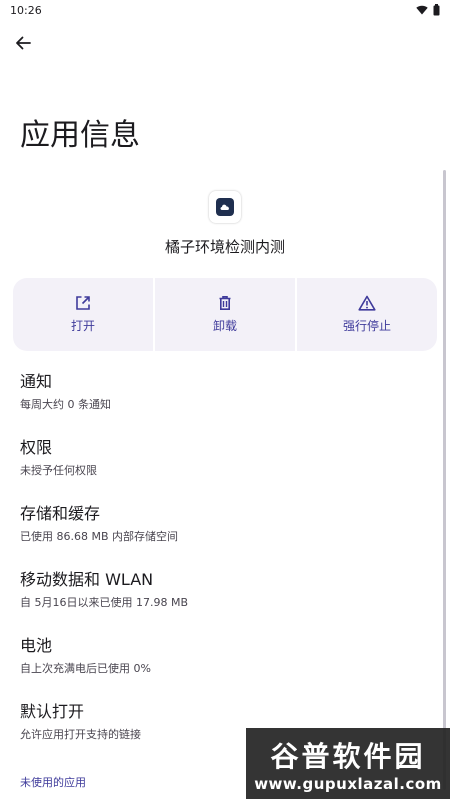  What do you see at coordinates (36, 381) in the screenshot?
I see `item-title: 通知` at bounding box center [36, 381].